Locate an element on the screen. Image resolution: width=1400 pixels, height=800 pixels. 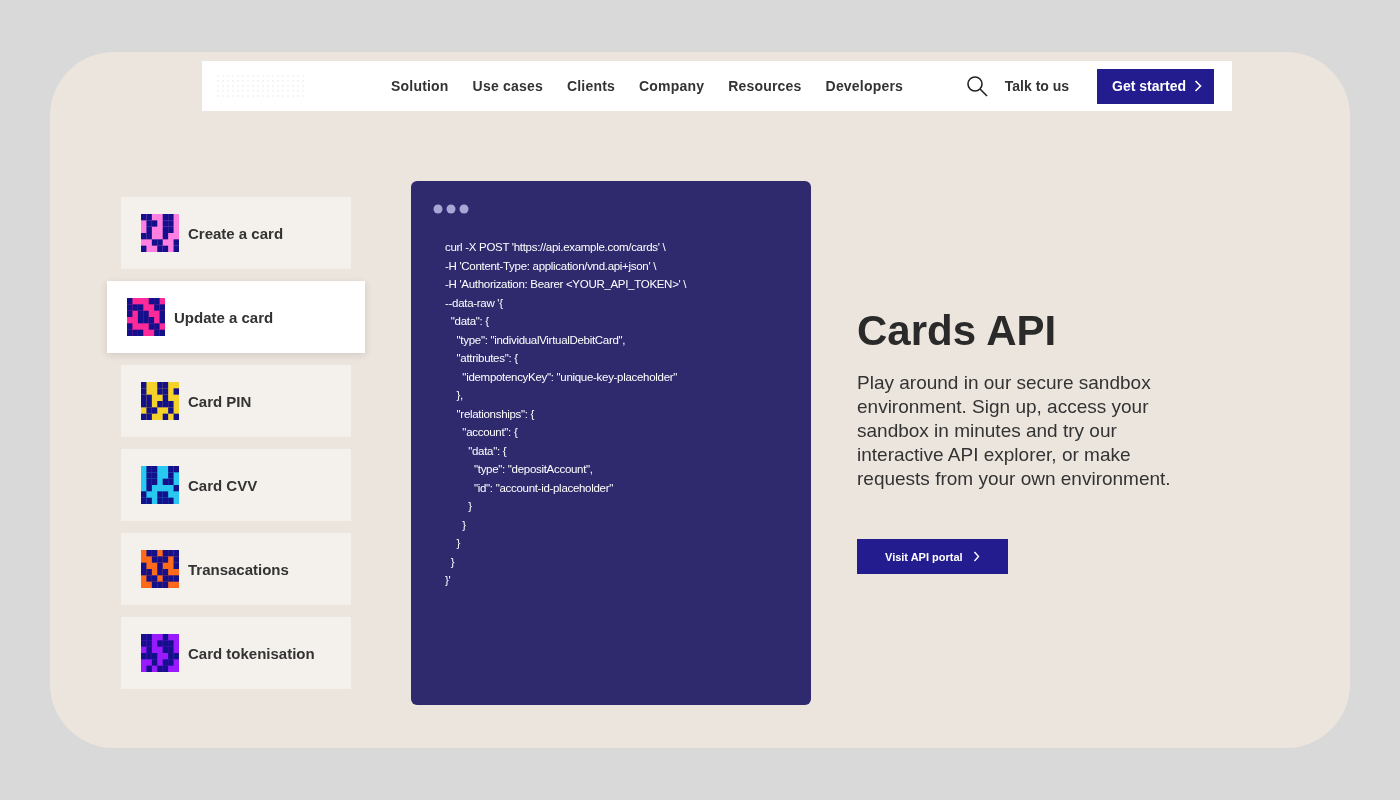
code-line: }' is located at coordinates (448, 580).